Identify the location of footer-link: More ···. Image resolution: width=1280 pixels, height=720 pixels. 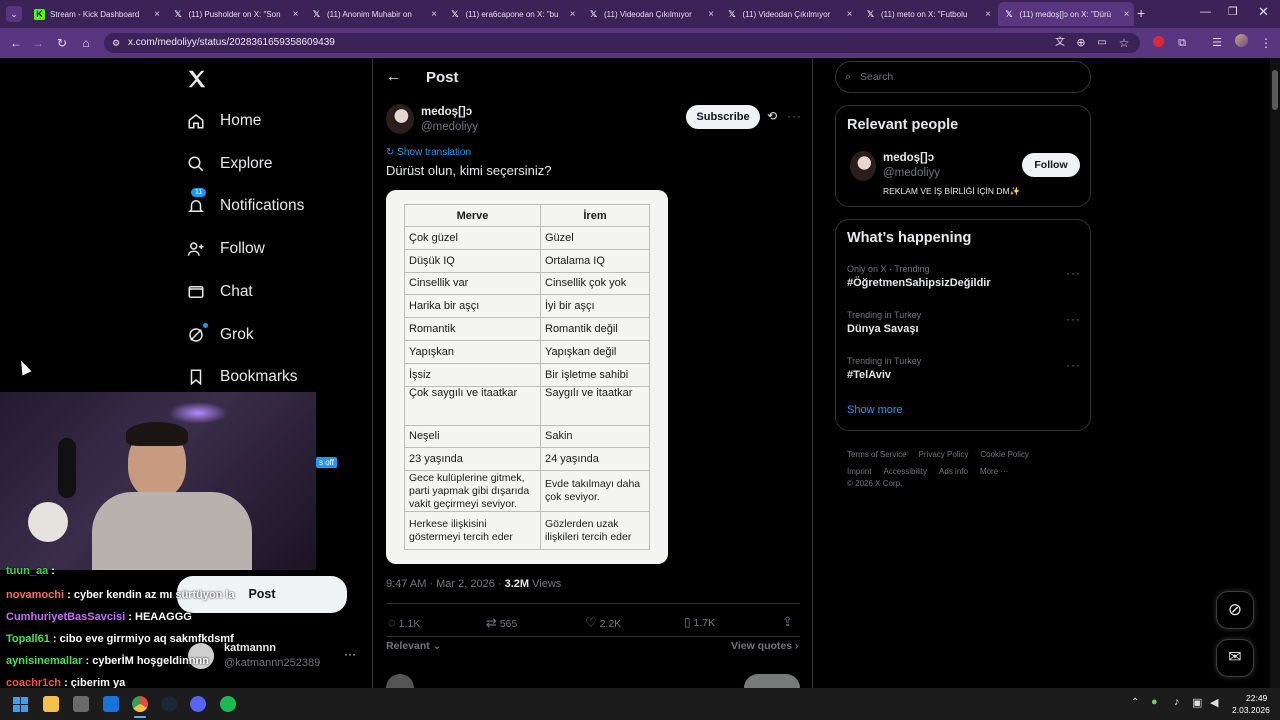
(994, 471).